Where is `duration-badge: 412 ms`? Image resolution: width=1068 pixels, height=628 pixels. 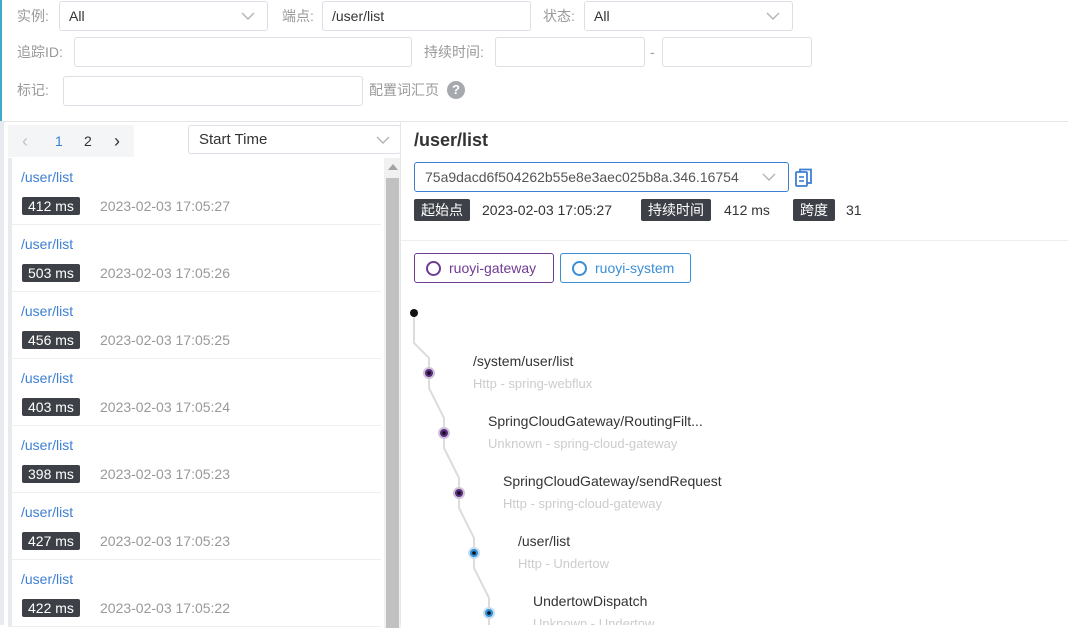
duration-badge: 412 ms is located at coordinates (51, 206).